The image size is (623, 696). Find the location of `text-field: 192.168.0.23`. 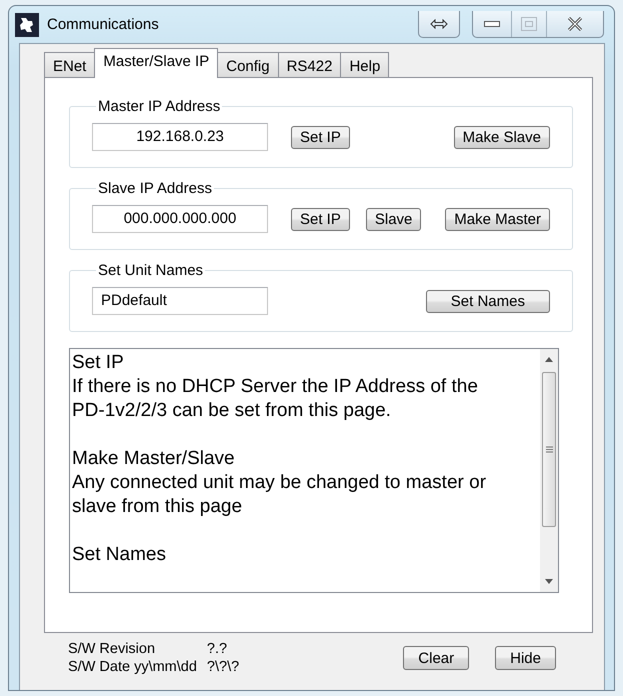

text-field: 192.168.0.23 is located at coordinates (180, 137).